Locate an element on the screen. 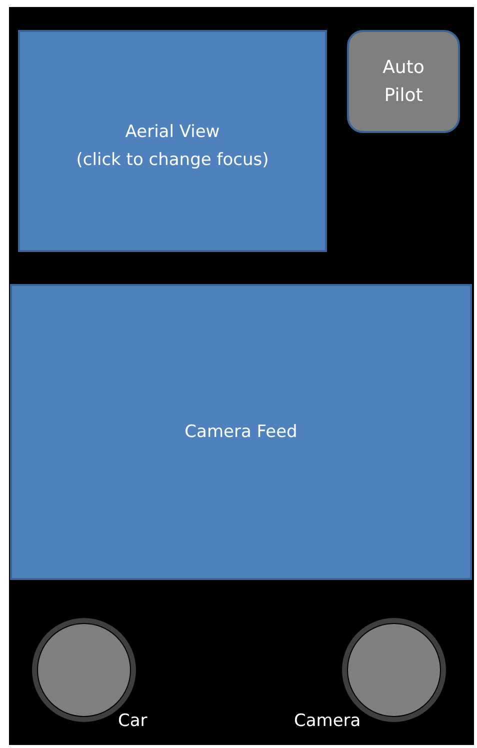 This screenshot has height=748, width=477. joystick-label: Camera is located at coordinates (328, 721).